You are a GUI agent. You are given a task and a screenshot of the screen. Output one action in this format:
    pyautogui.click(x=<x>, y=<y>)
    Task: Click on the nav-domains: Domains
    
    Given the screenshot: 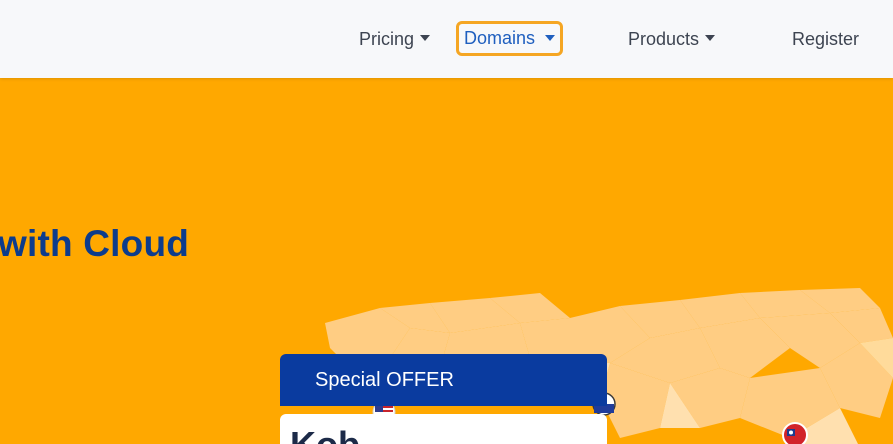 What is the action you would take?
    pyautogui.click(x=509, y=38)
    